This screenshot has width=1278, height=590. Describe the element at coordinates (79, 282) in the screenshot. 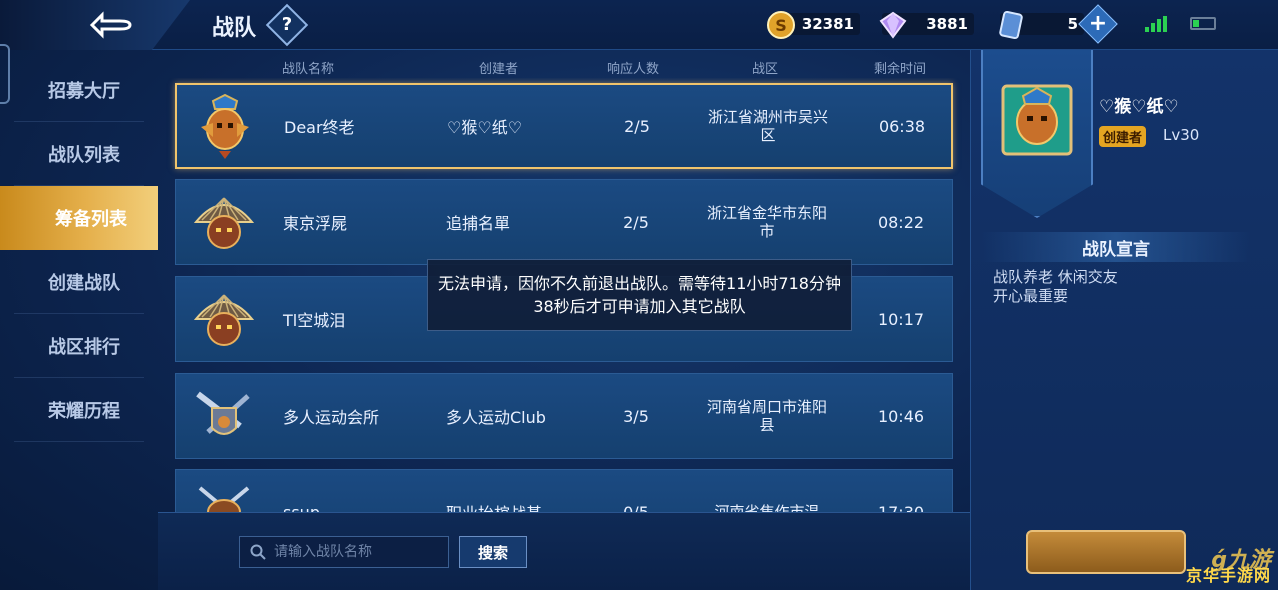

I see `sidebar-item-create-team: 创建战队` at that location.